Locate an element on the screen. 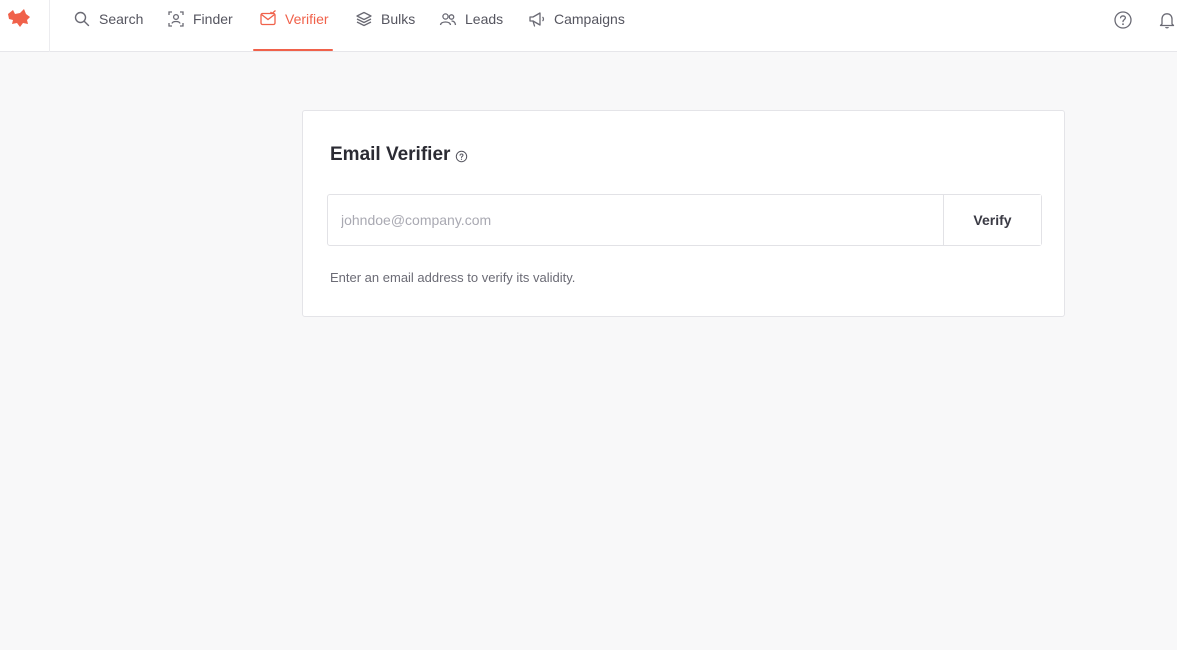 This screenshot has height=650, width=1177. megaphone-icon is located at coordinates (537, 19).